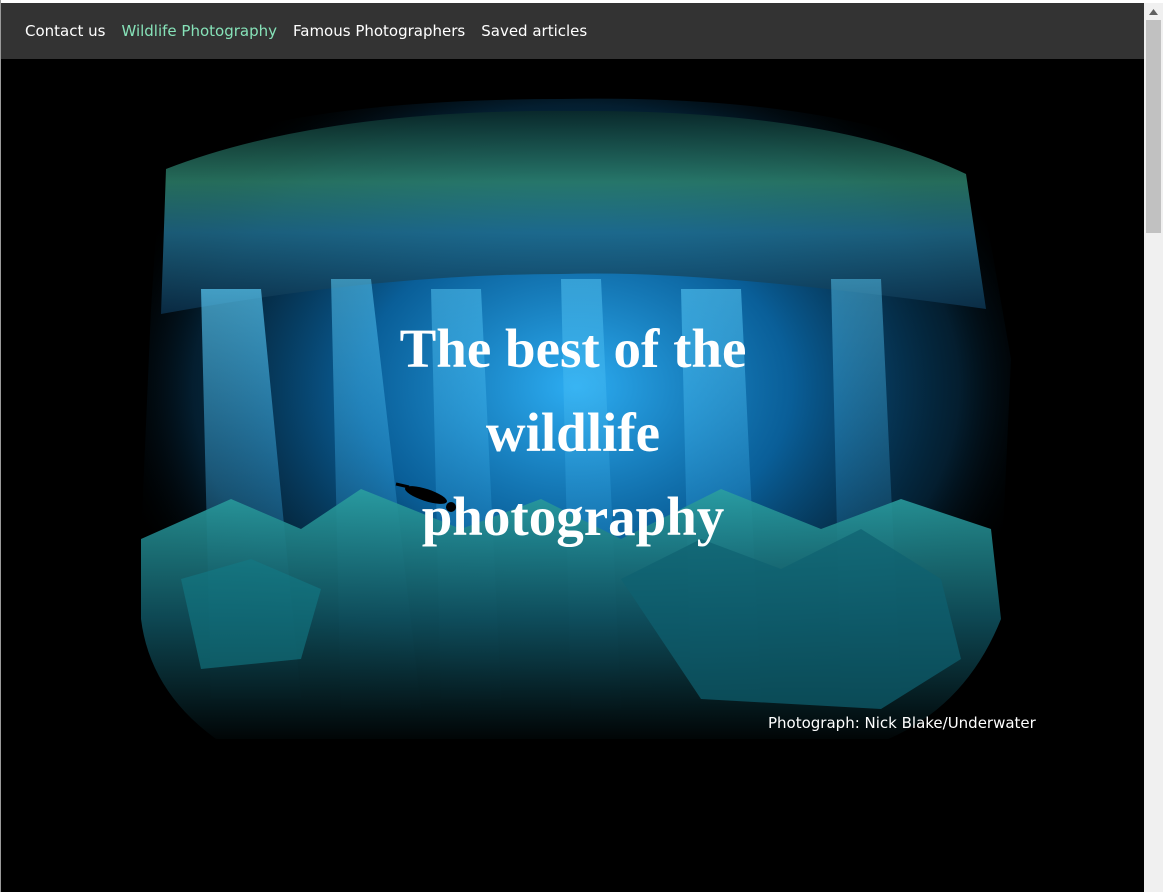 This screenshot has height=892, width=1163. I want to click on hero-title: The best of the wildlife photography, so click(573, 432).